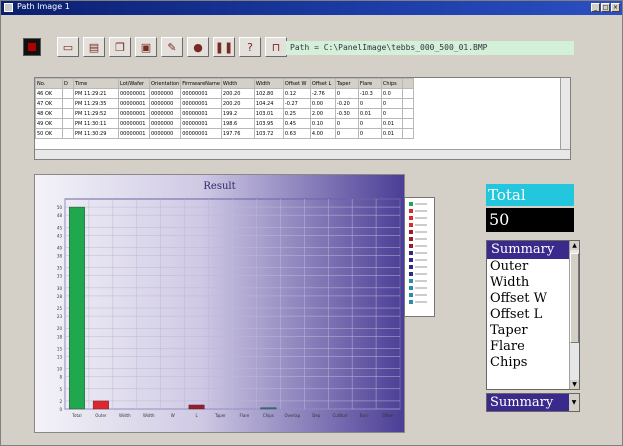  What do you see at coordinates (391, 83) in the screenshot?
I see `column-header: Chips` at bounding box center [391, 83].